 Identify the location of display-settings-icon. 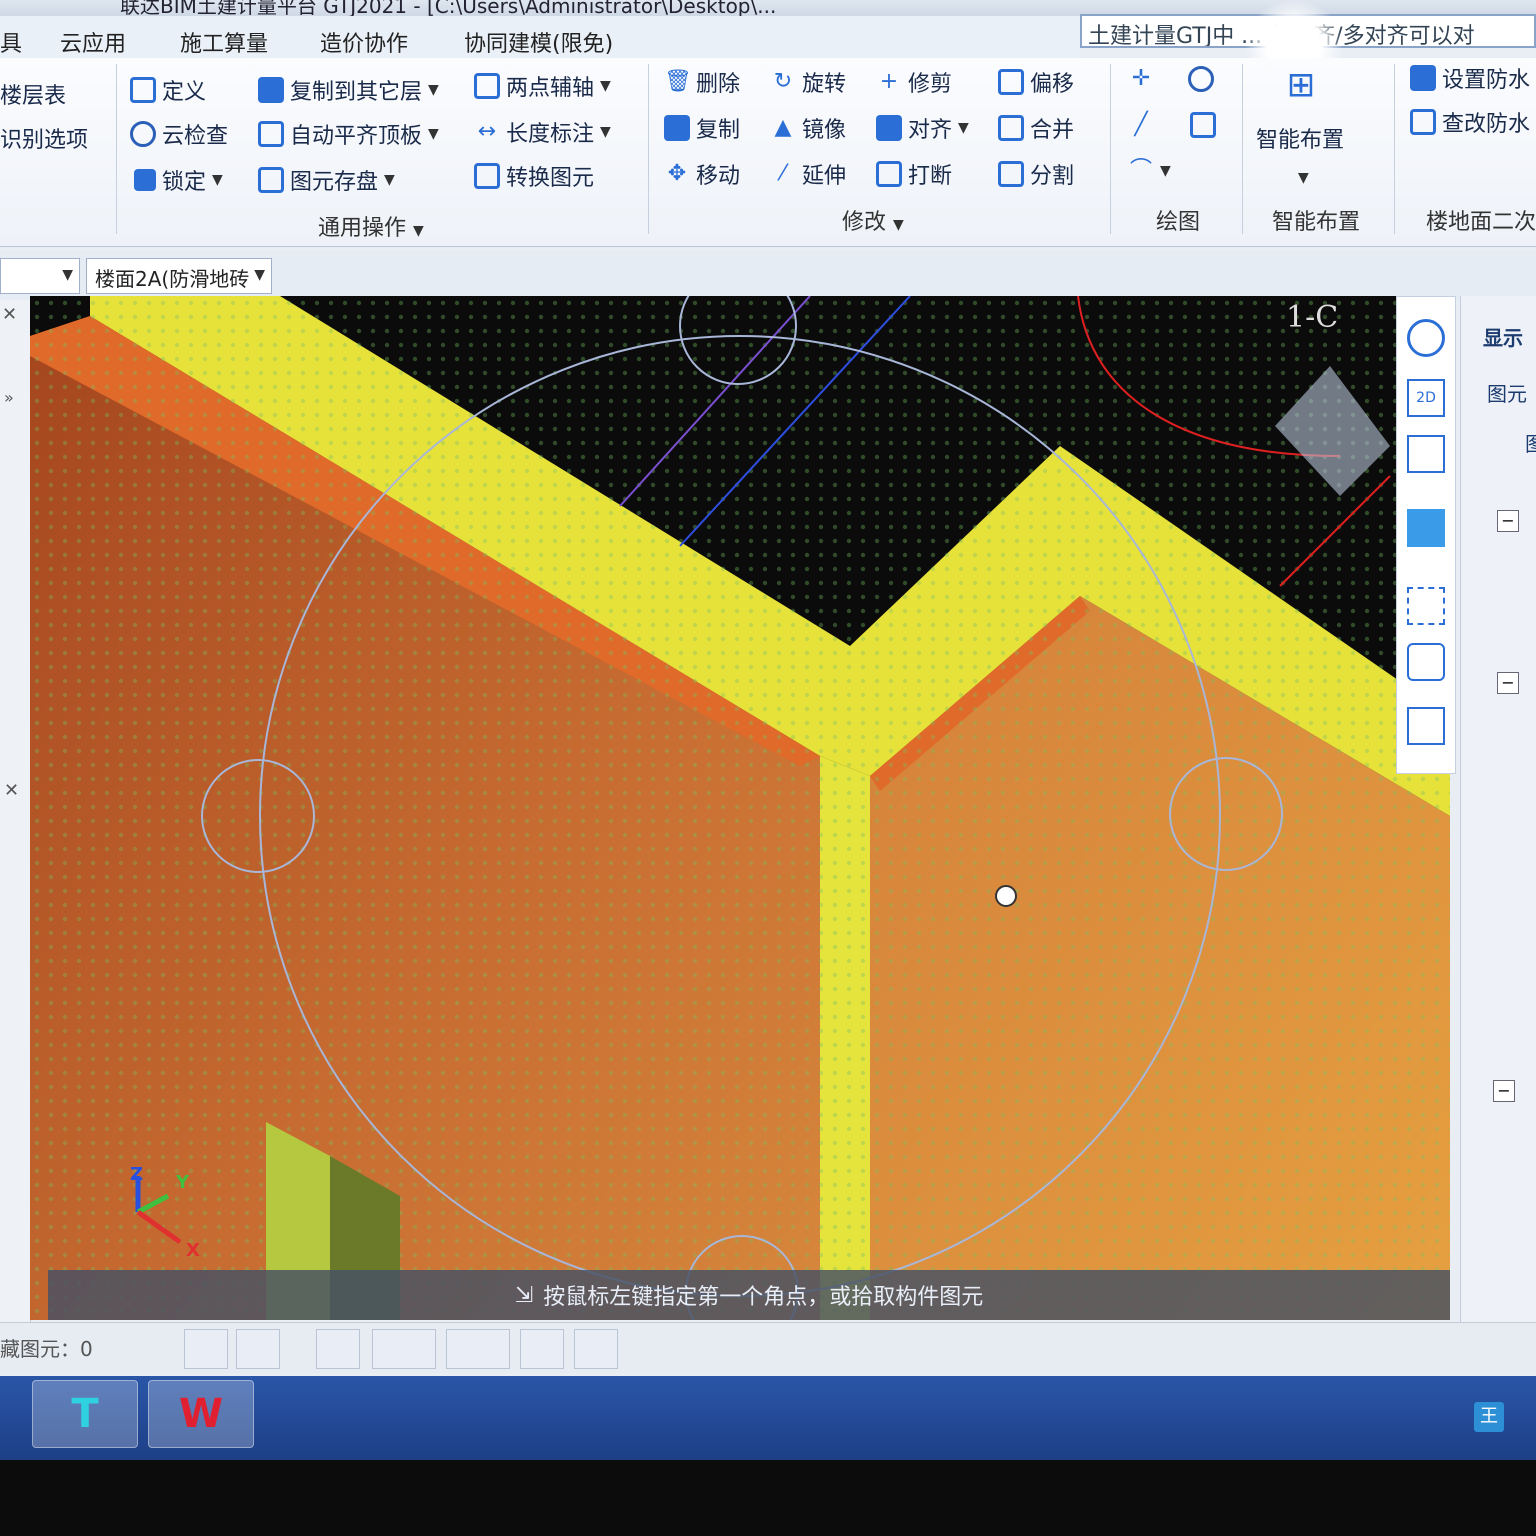
(1426, 726).